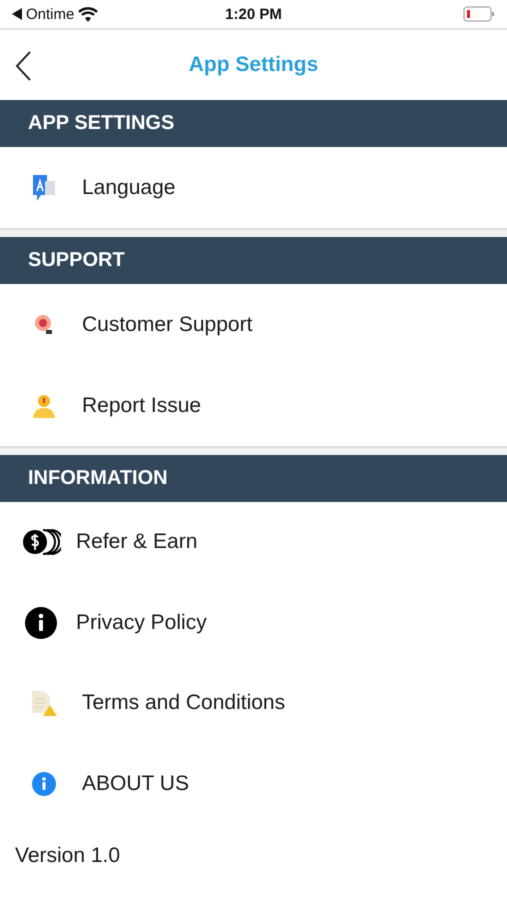  I want to click on settings-item: Customer Support, so click(253, 324).